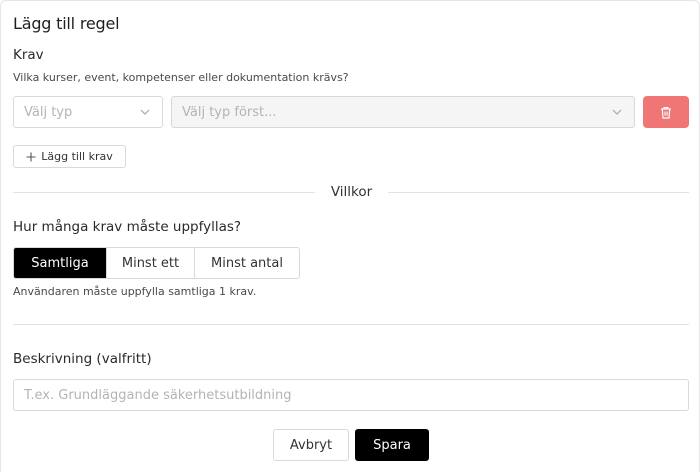 The image size is (700, 472). What do you see at coordinates (246, 263) in the screenshot?
I see `option-minimum-count: Minst antal` at bounding box center [246, 263].